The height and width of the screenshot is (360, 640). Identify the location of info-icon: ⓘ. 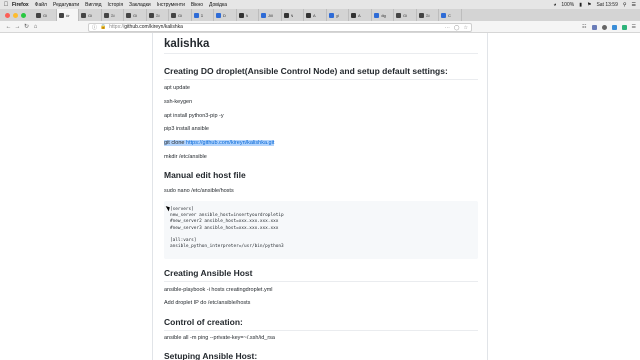
(94, 27).